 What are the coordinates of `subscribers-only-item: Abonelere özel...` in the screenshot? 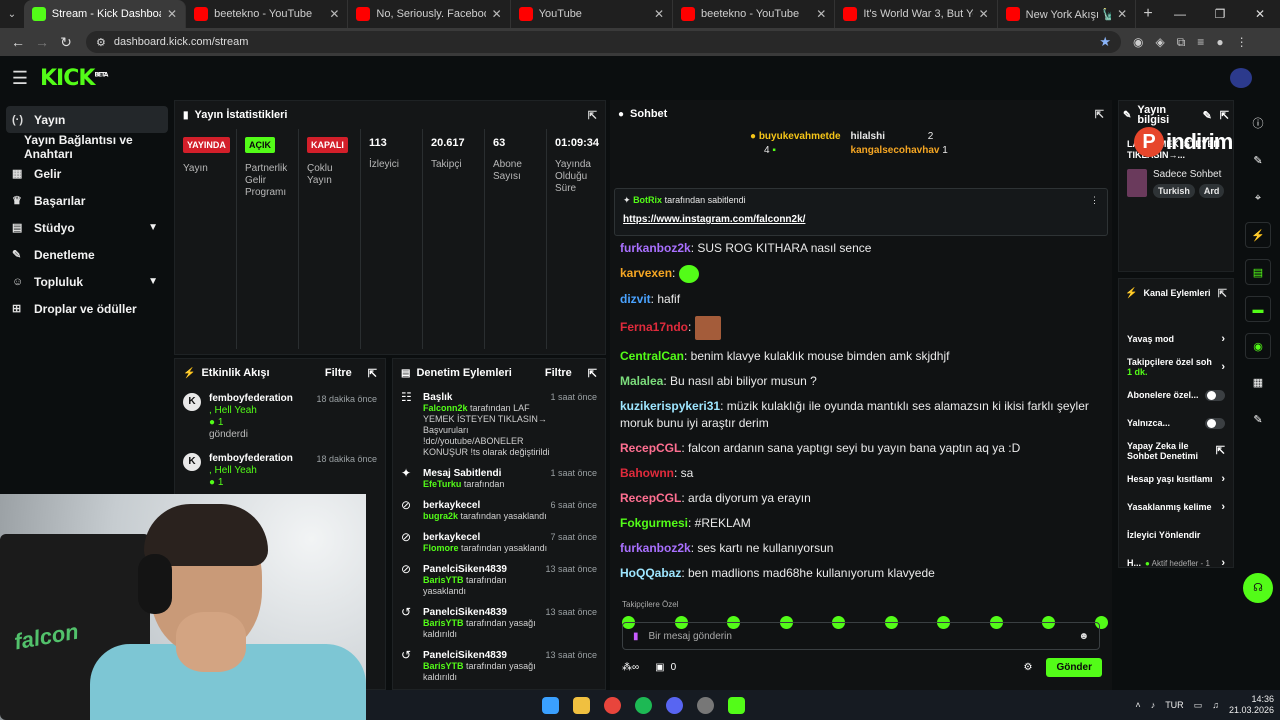 It's located at (1176, 395).